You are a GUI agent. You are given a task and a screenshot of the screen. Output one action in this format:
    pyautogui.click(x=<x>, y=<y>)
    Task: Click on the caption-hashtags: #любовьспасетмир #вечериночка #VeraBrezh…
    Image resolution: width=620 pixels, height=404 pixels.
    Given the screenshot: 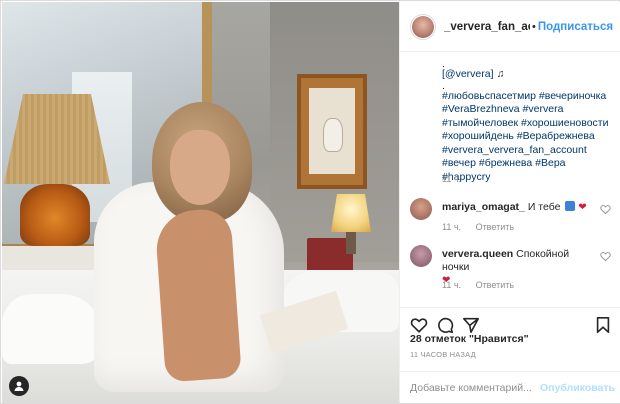 What is the action you would take?
    pyautogui.click(x=528, y=137)
    